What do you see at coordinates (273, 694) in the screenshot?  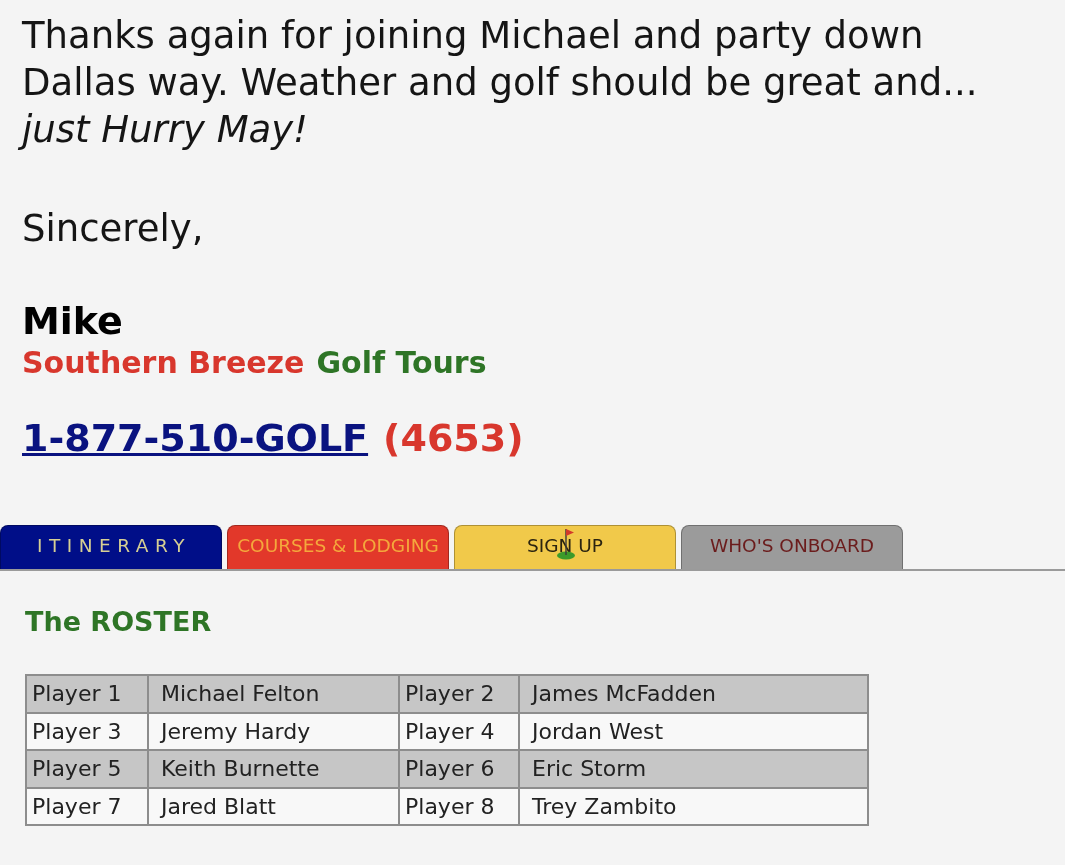 I see `table-cell: Michael Felton` at bounding box center [273, 694].